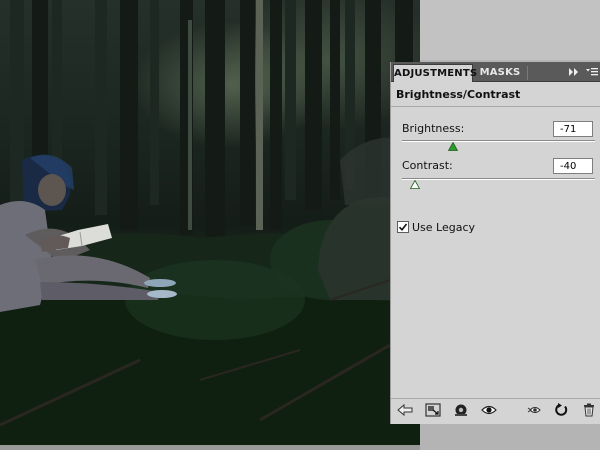  What do you see at coordinates (498, 141) in the screenshot?
I see `brightness-slider-track` at bounding box center [498, 141].